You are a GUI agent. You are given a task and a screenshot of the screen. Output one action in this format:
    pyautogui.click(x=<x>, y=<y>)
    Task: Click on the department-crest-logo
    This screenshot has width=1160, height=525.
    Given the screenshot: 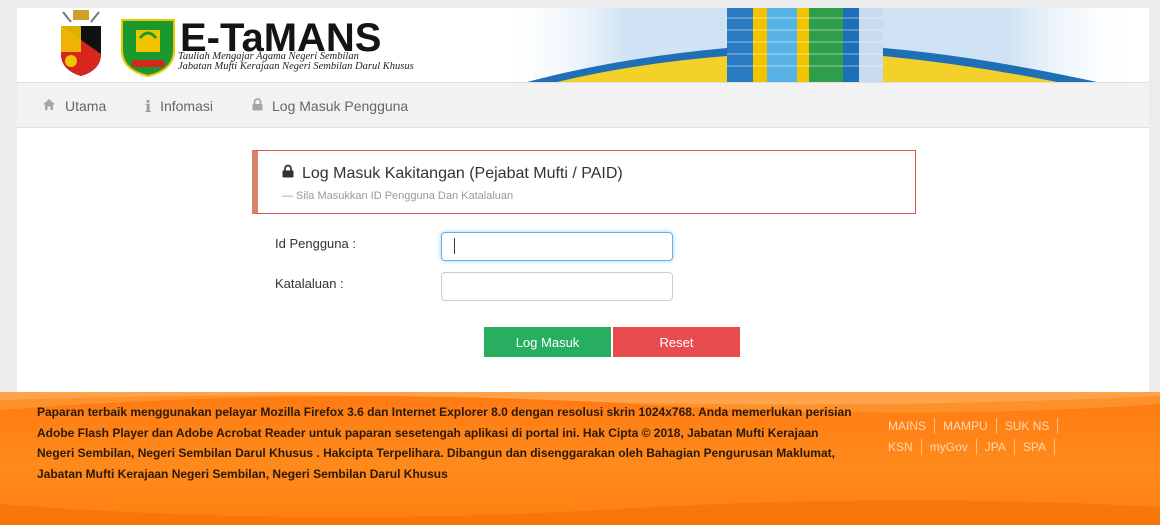 What is the action you would take?
    pyautogui.click(x=148, y=48)
    